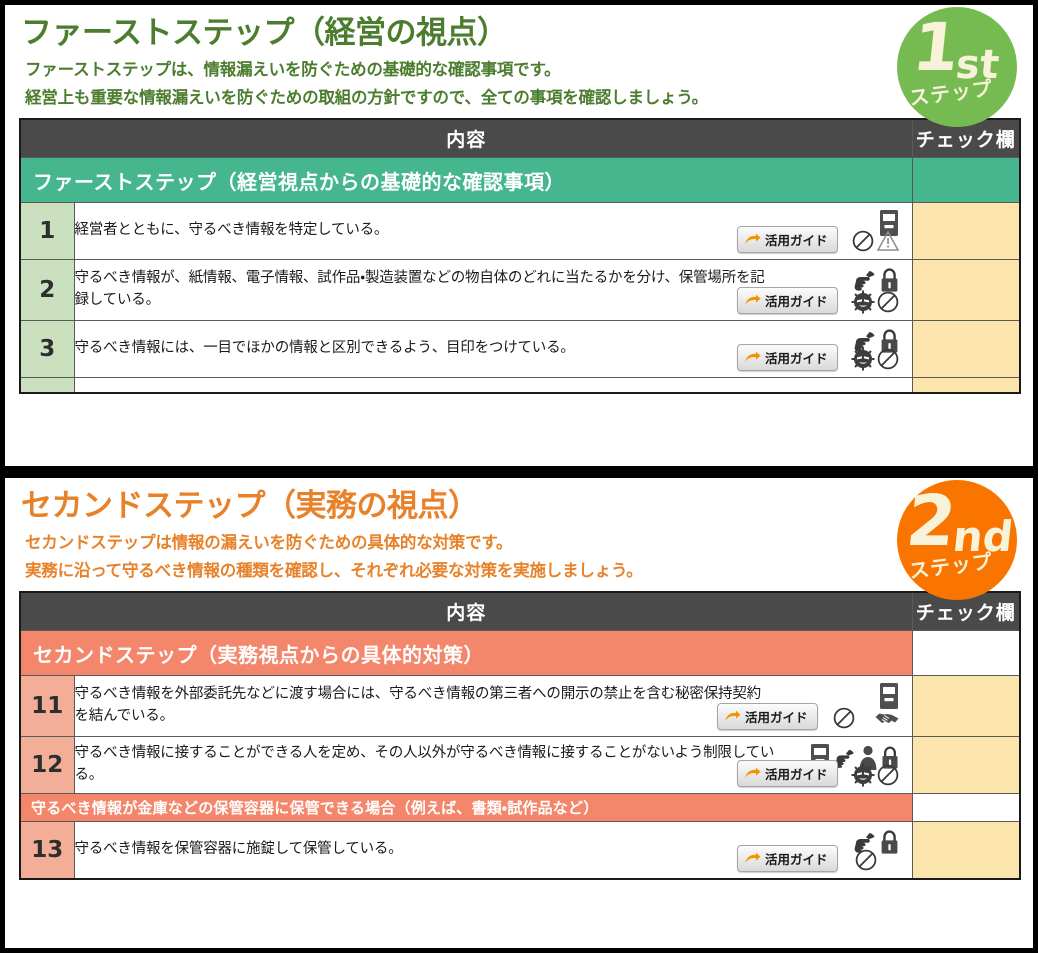 This screenshot has height=953, width=1038. I want to click on guide-button-11: 活用ガイド, so click(767, 717).